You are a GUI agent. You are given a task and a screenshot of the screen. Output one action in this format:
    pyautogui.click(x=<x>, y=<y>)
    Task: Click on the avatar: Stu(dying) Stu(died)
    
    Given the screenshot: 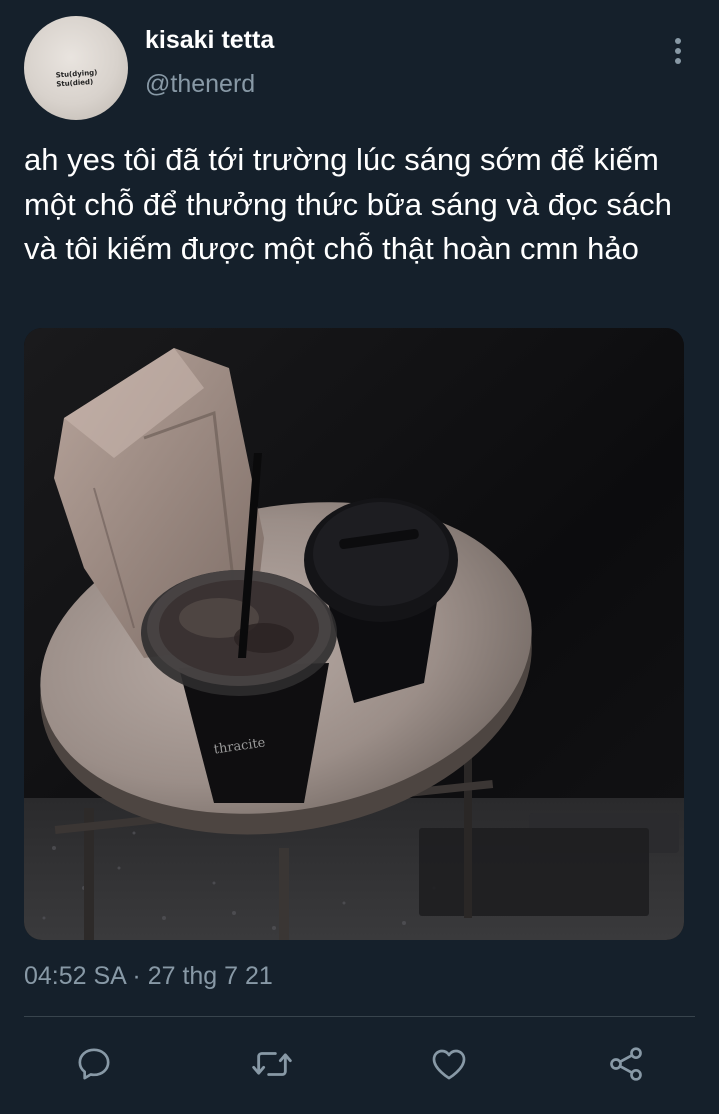 What is the action you would take?
    pyautogui.click(x=76, y=68)
    